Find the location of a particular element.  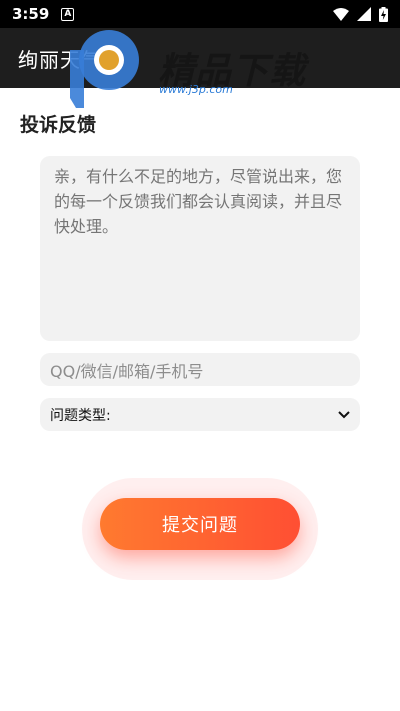

contact-input: QQ/微信/邮箱/手机号 is located at coordinates (200, 369).